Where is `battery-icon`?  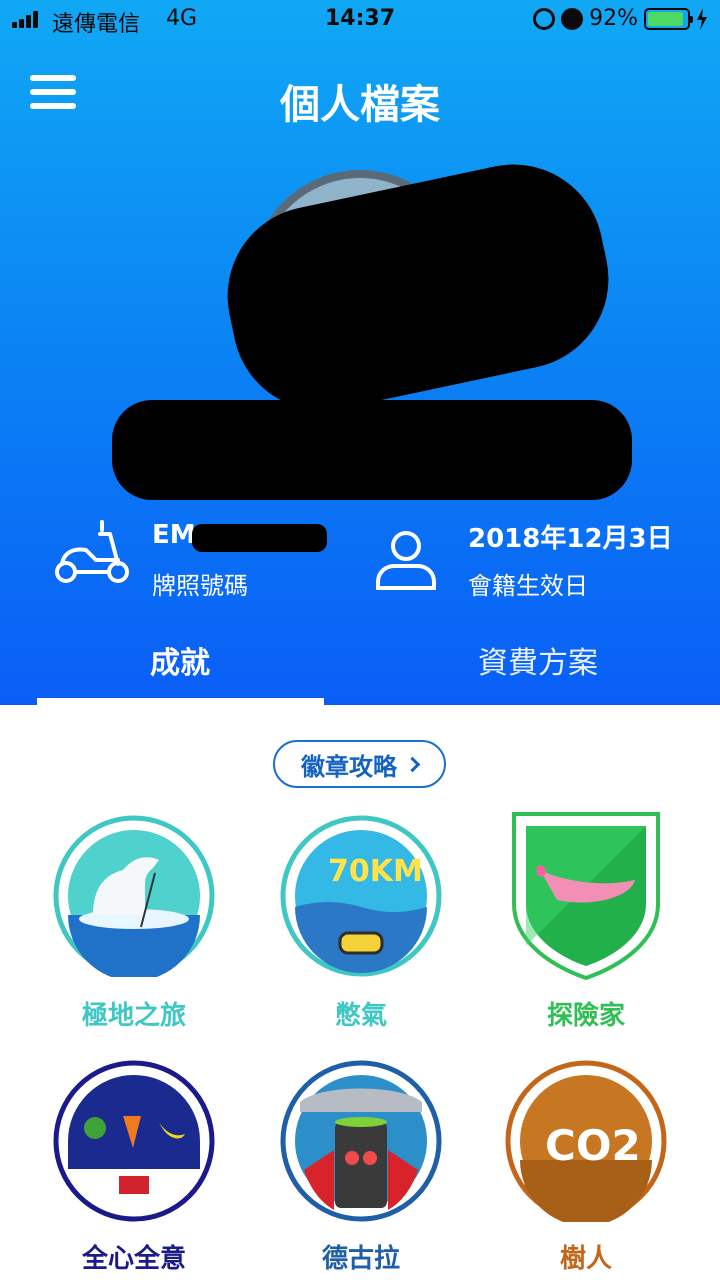
battery-icon is located at coordinates (668, 18).